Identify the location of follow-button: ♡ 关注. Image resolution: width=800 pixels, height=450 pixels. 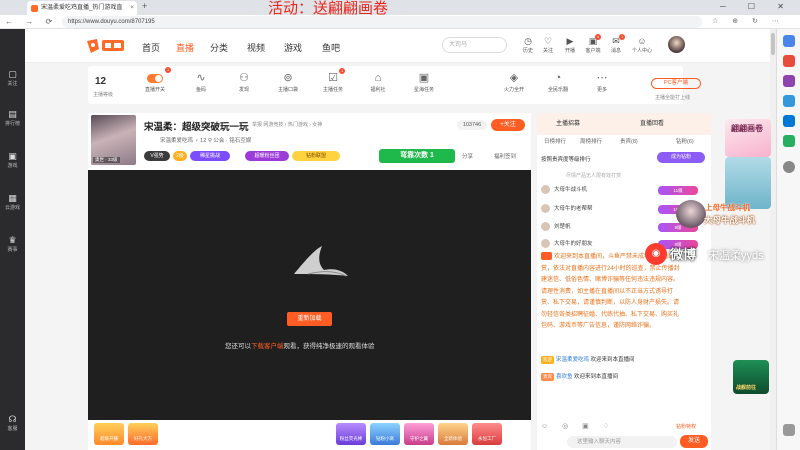
(548, 45).